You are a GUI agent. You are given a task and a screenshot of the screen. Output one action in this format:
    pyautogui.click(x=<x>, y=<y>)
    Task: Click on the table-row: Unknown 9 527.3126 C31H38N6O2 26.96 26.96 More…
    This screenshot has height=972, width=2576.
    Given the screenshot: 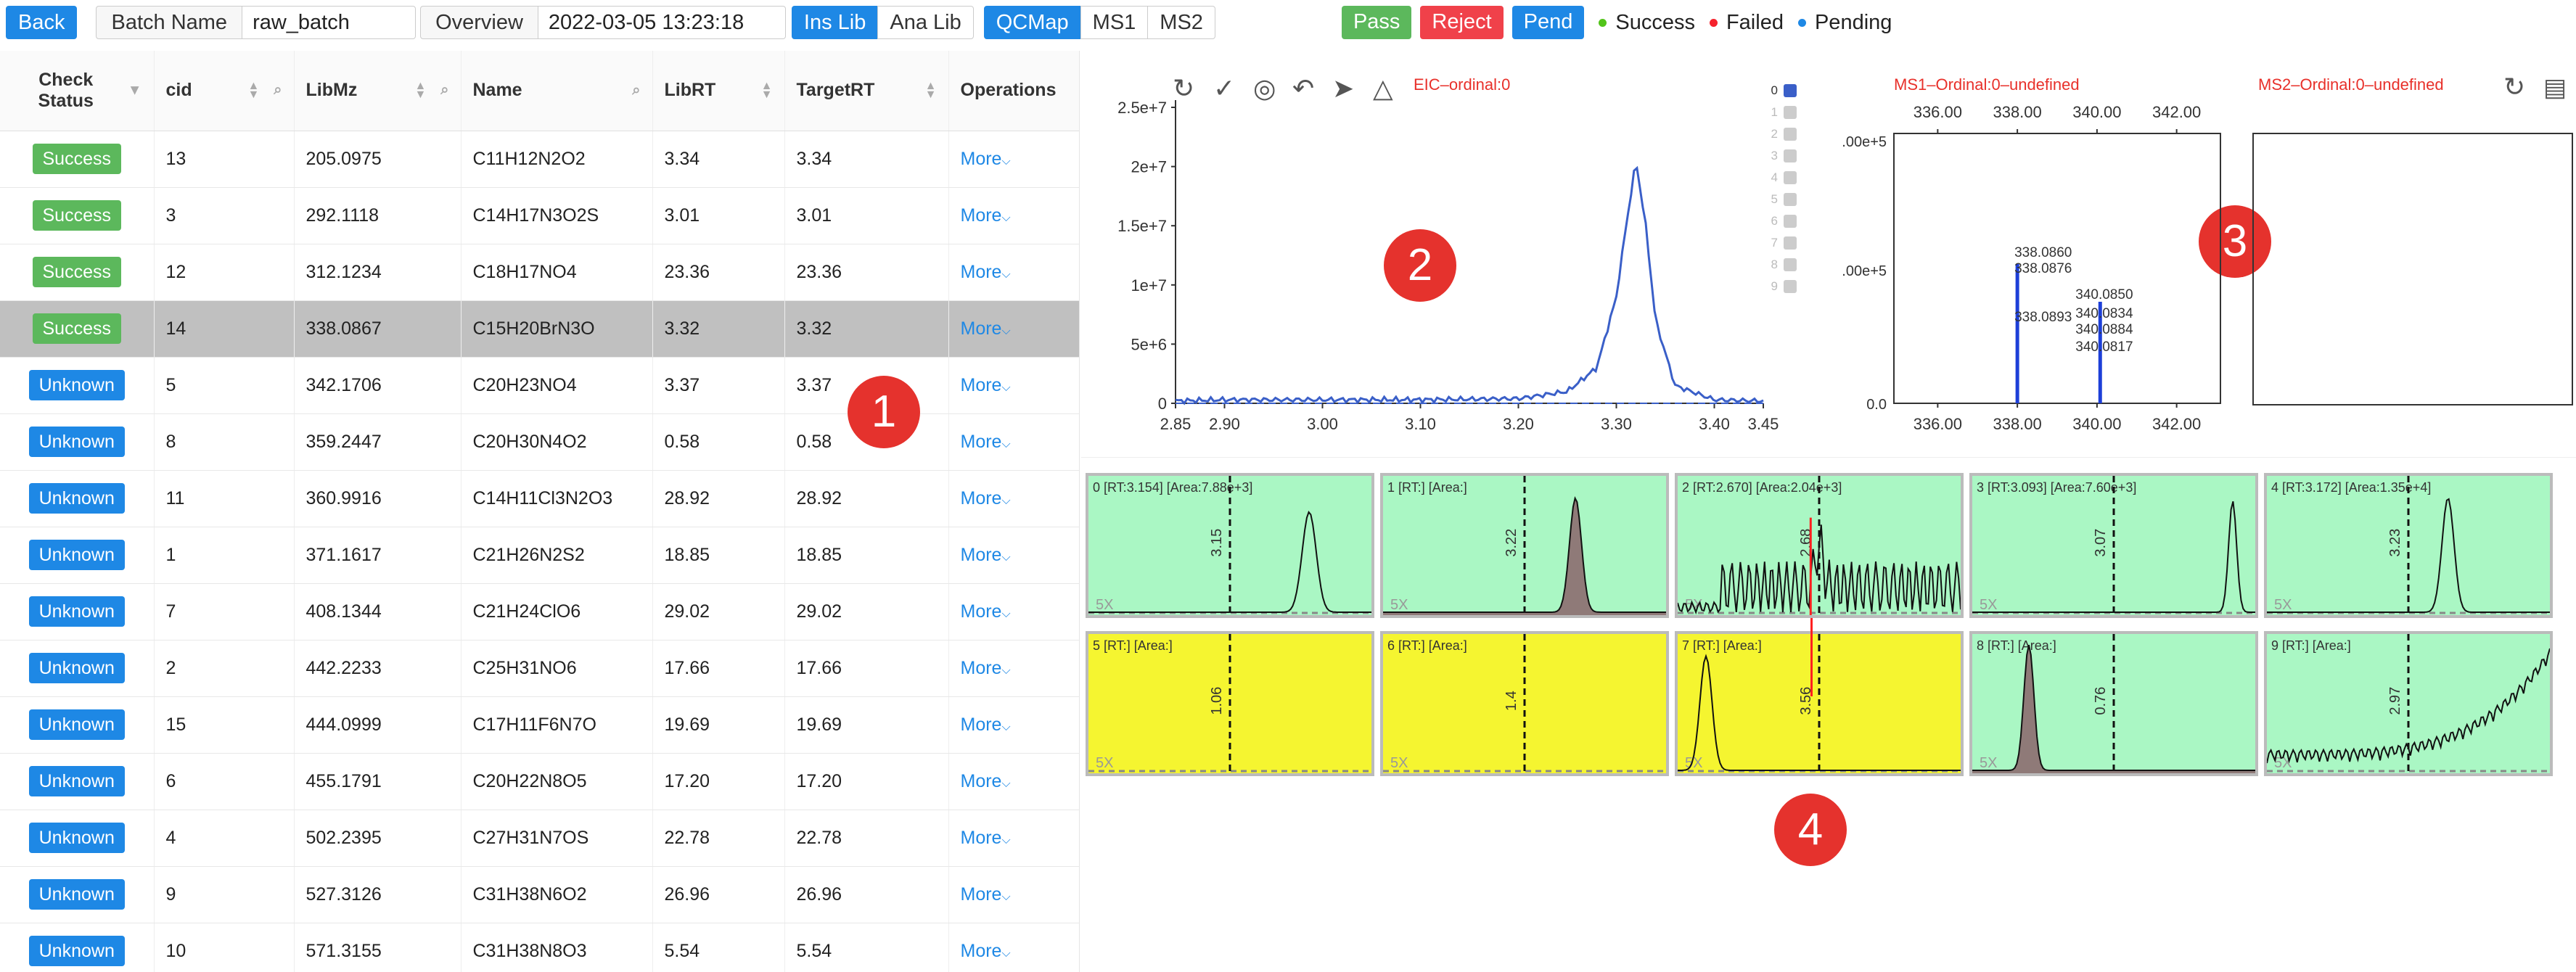 What is the action you would take?
    pyautogui.click(x=539, y=895)
    